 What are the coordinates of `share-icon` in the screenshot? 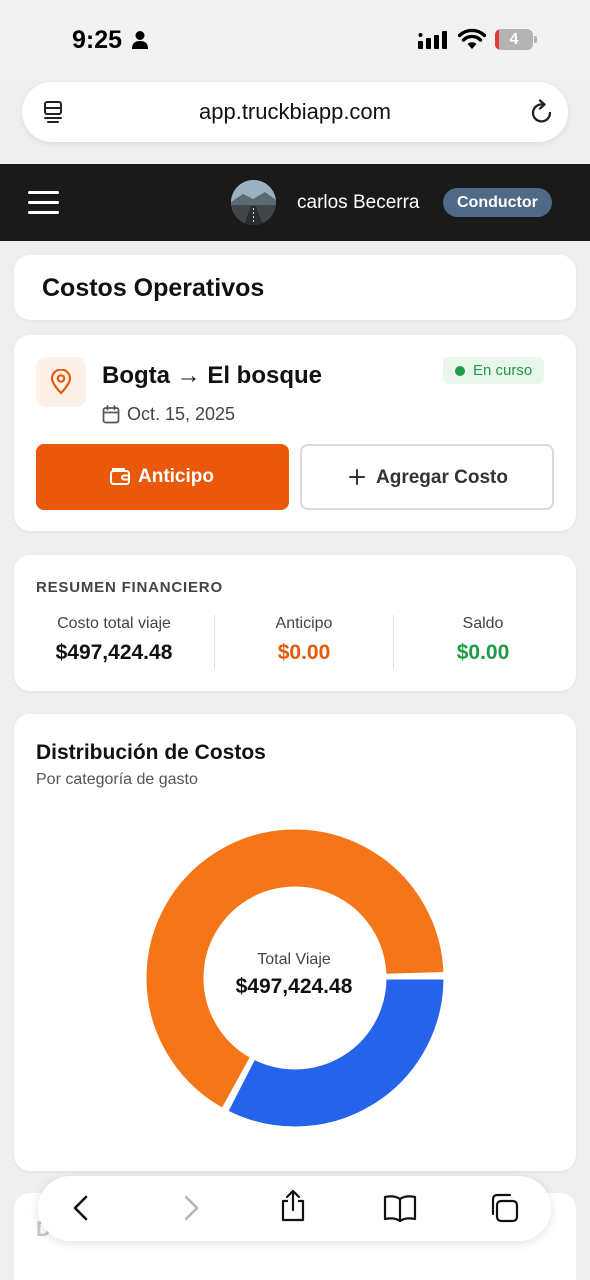 It's located at (293, 1206).